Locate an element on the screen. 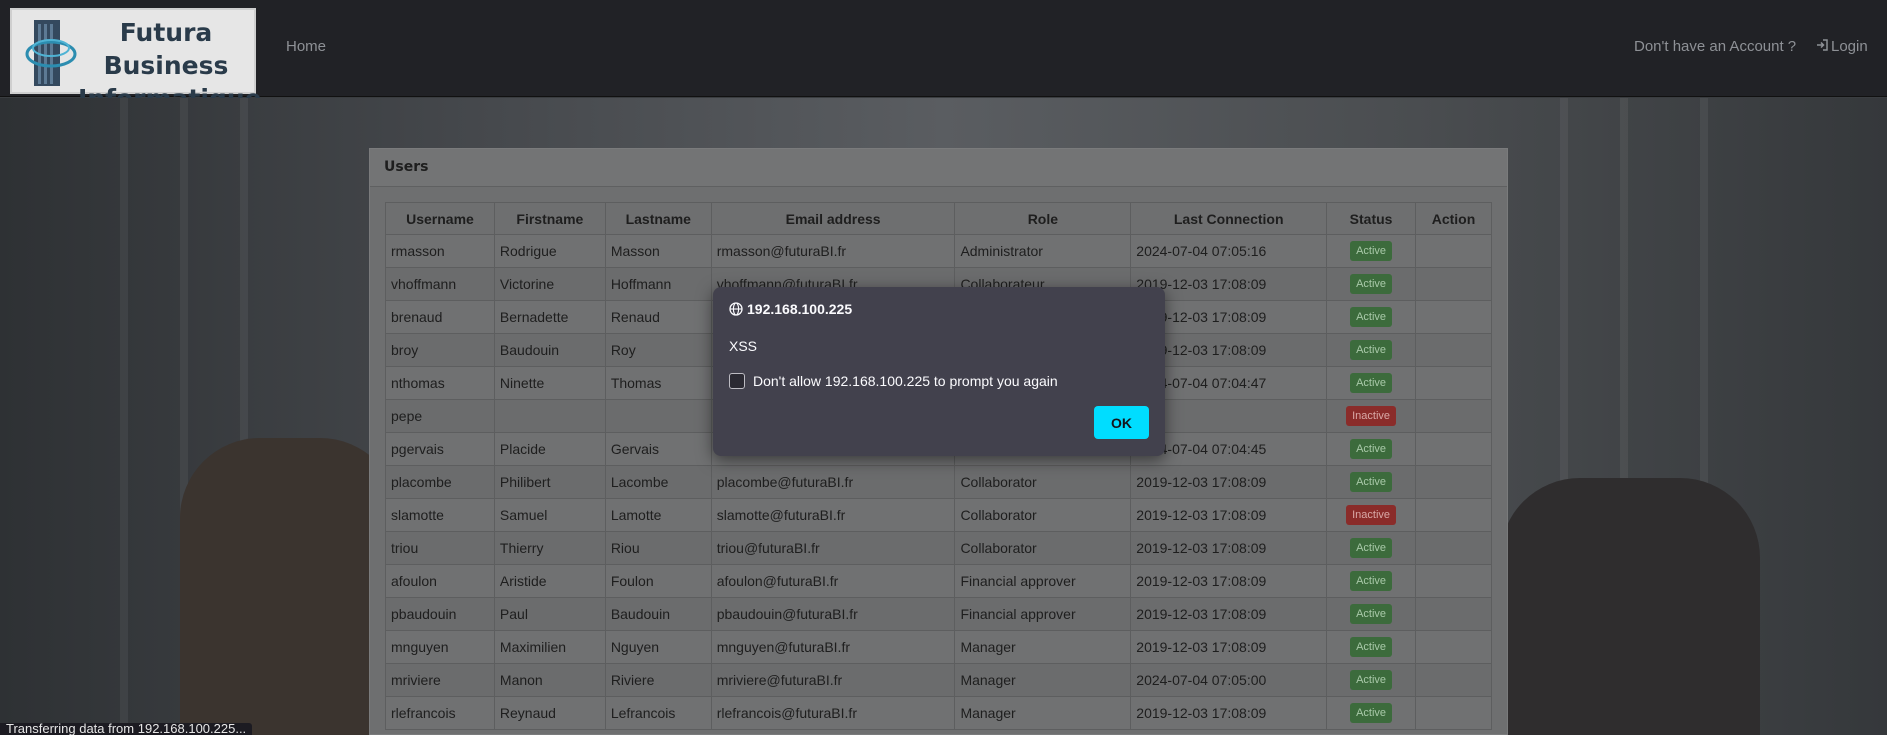  cell-role: Manager is located at coordinates (1043, 713).